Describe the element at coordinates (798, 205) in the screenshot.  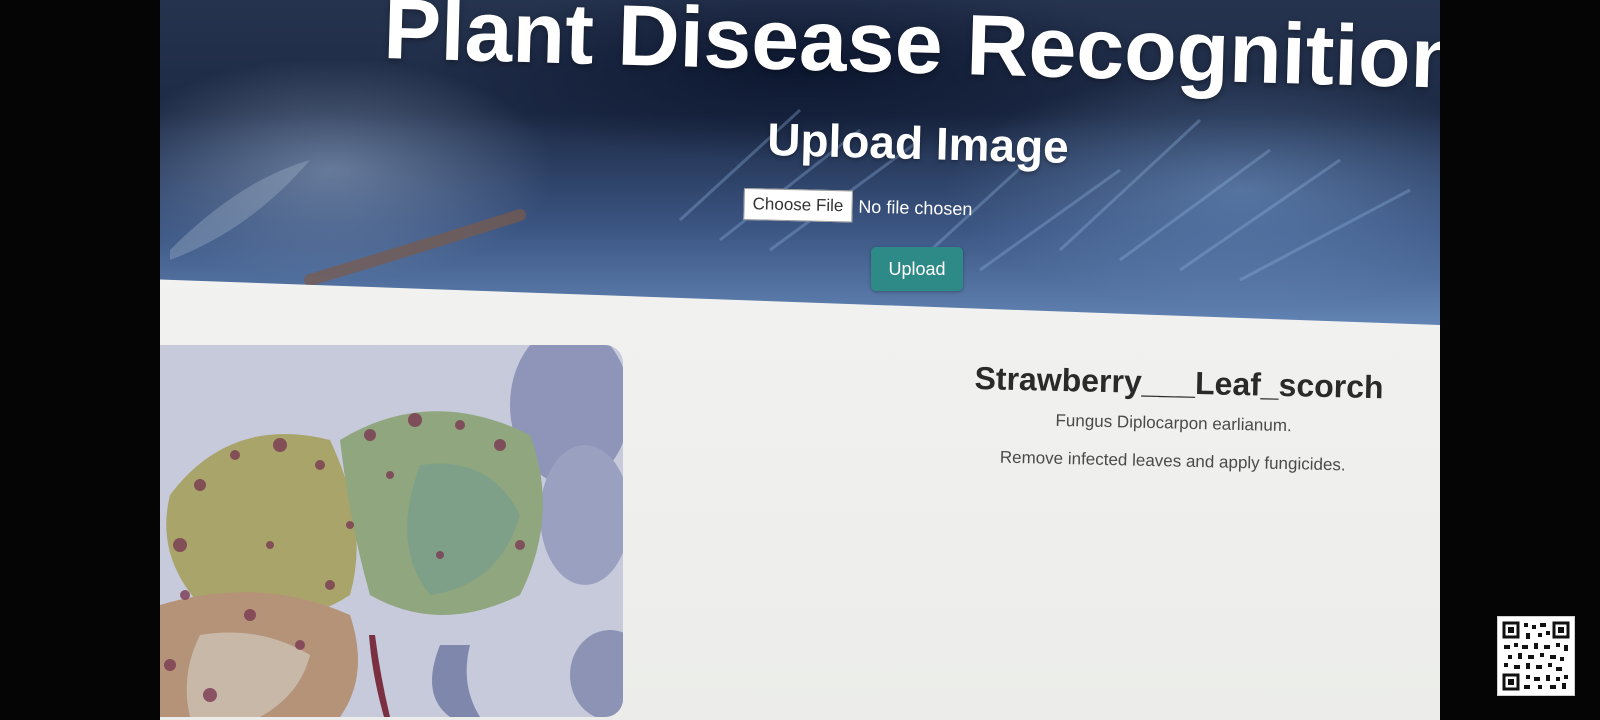
I see `choose-file-button: Choose File` at that location.